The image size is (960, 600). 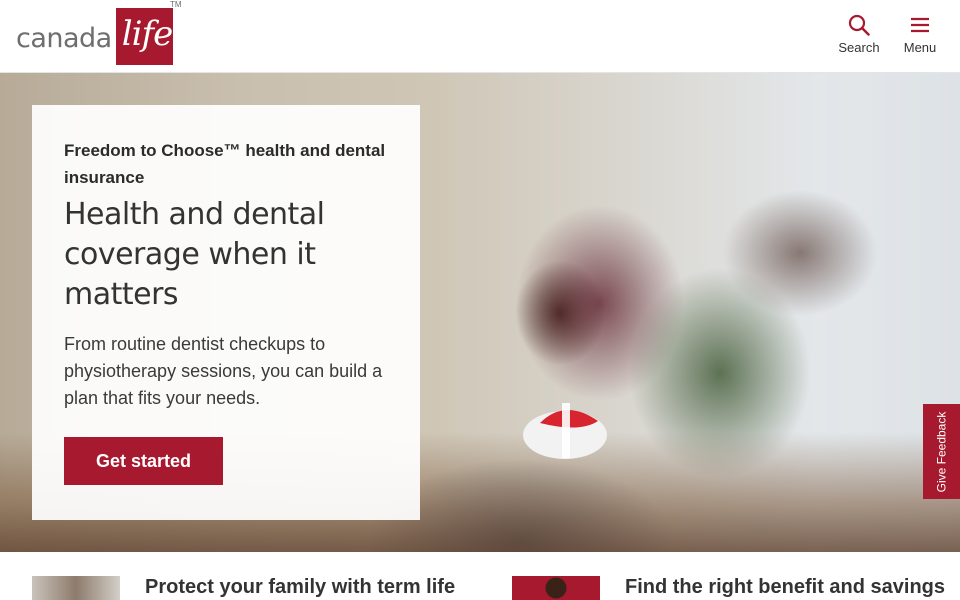 I want to click on give-feedback-label: Give Feedback, so click(x=941, y=451).